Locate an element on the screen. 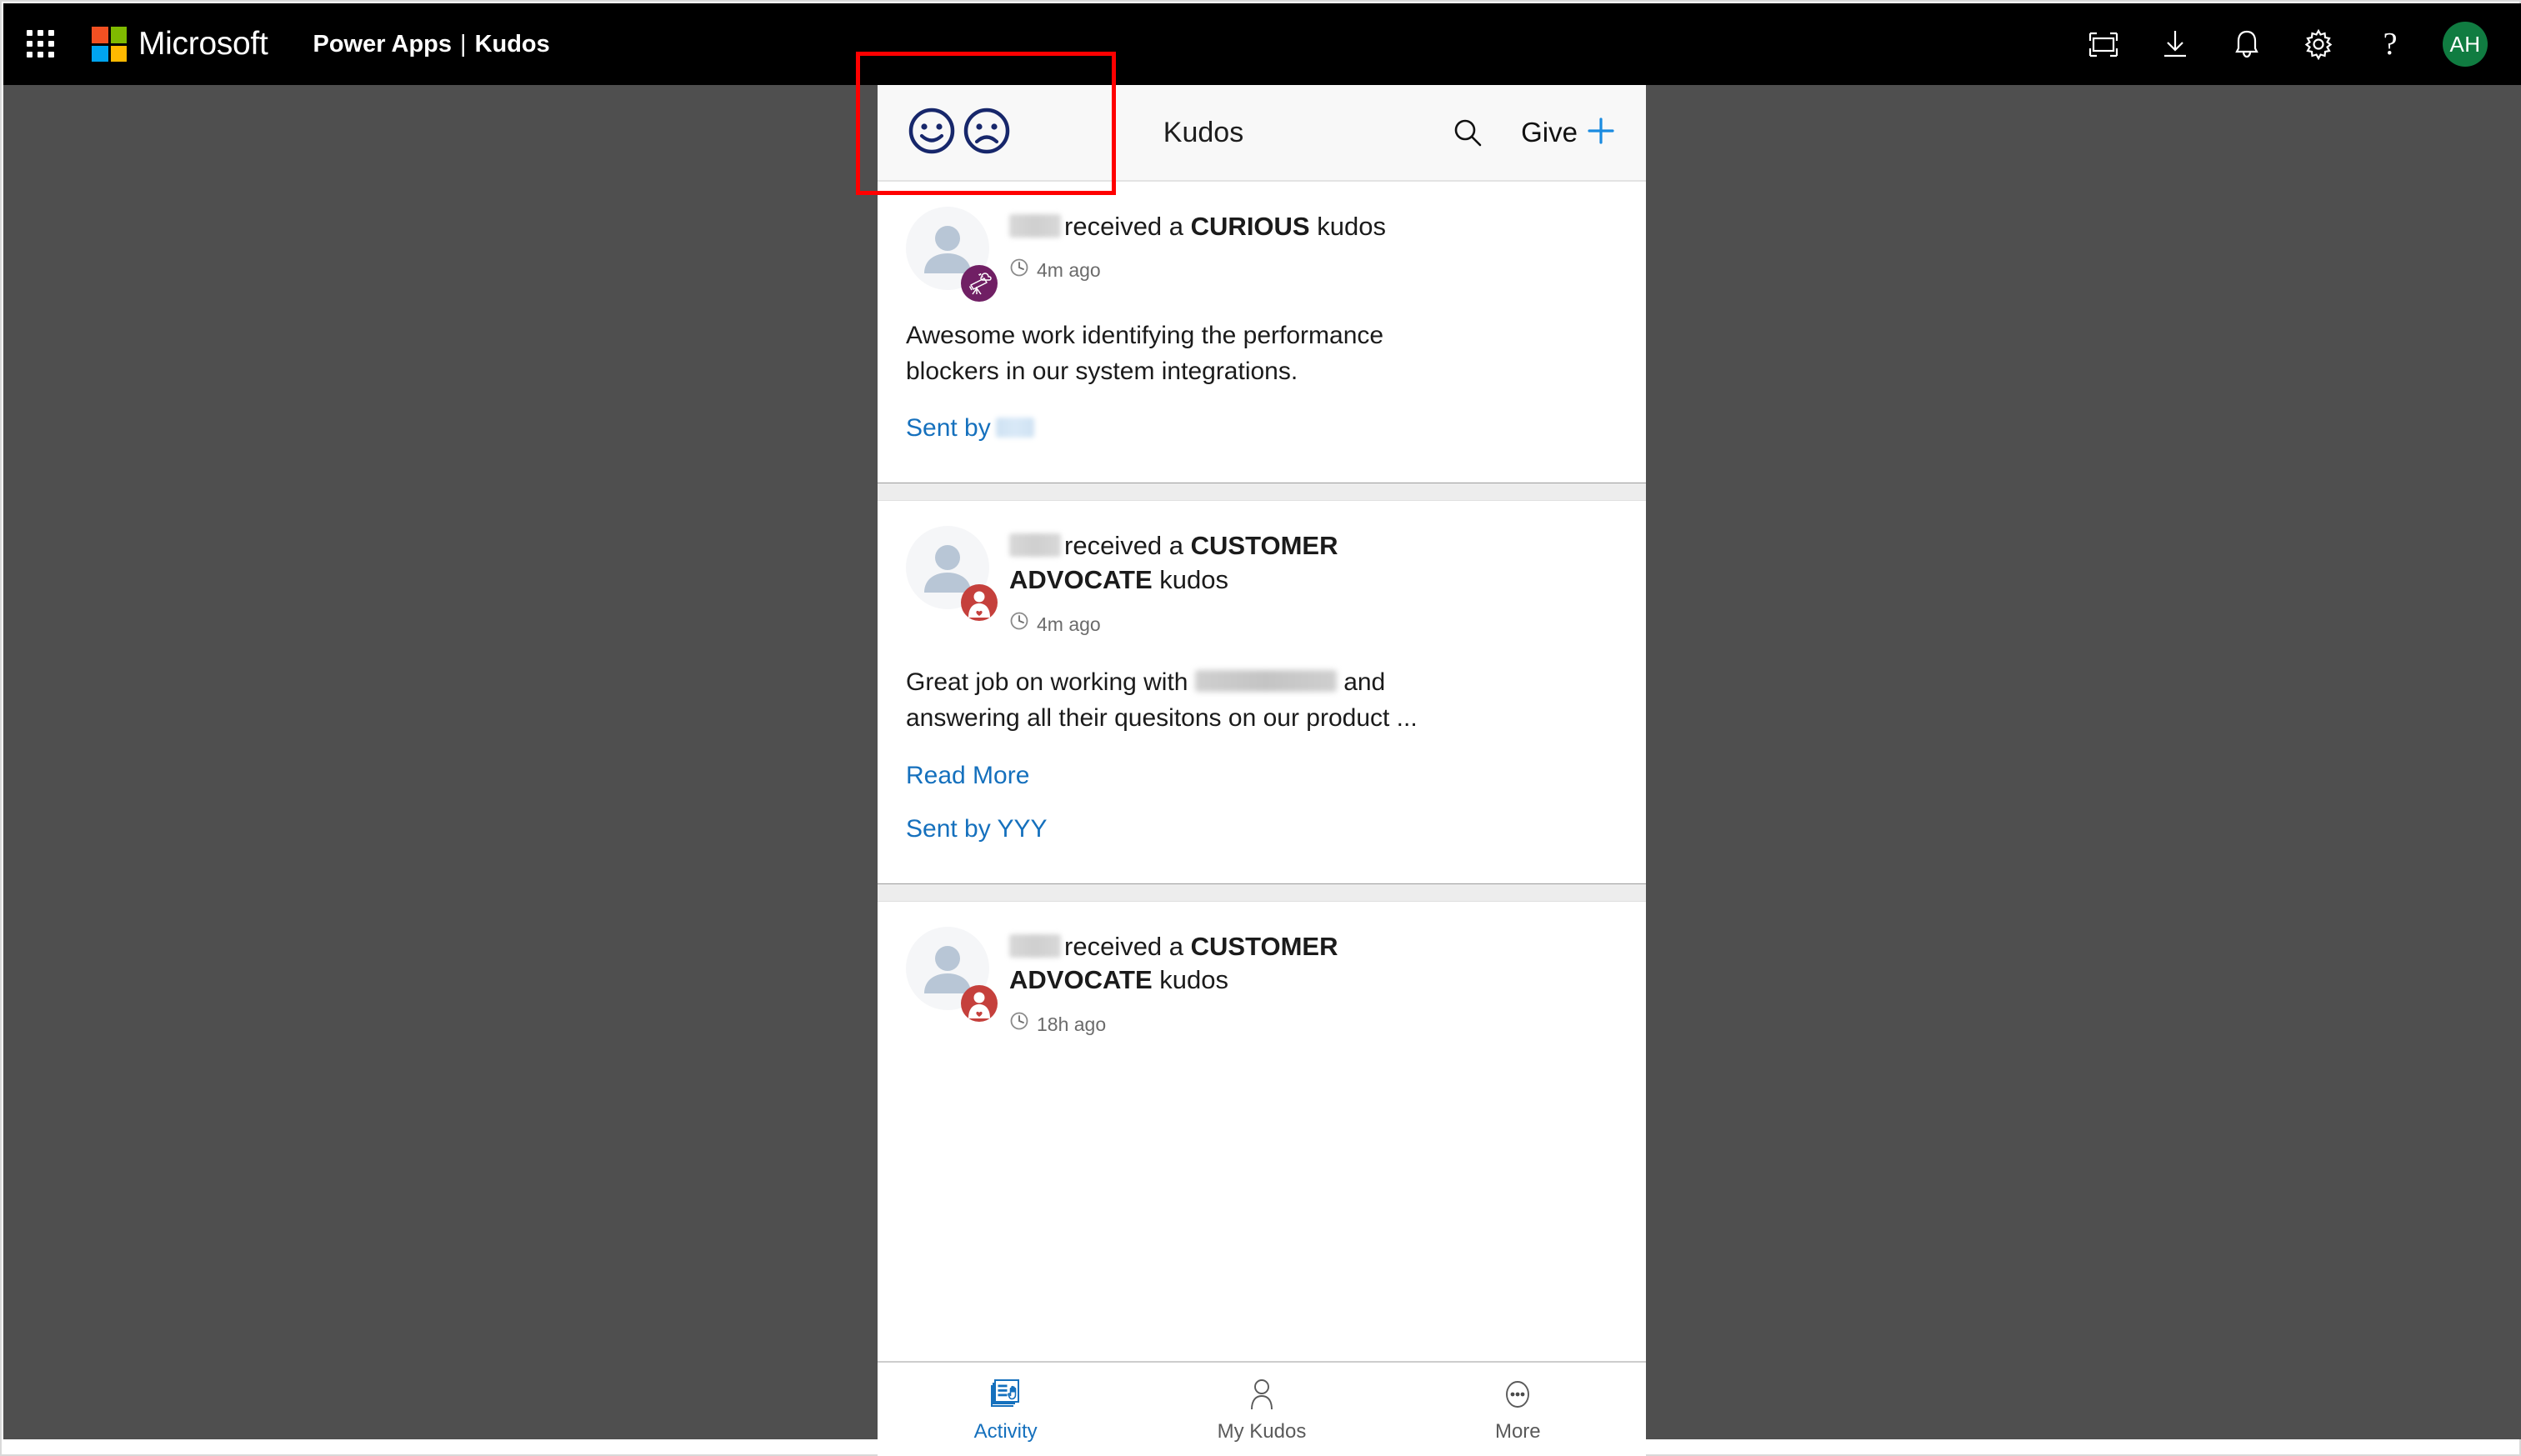  sent-by-label: Sent by is located at coordinates (948, 428).